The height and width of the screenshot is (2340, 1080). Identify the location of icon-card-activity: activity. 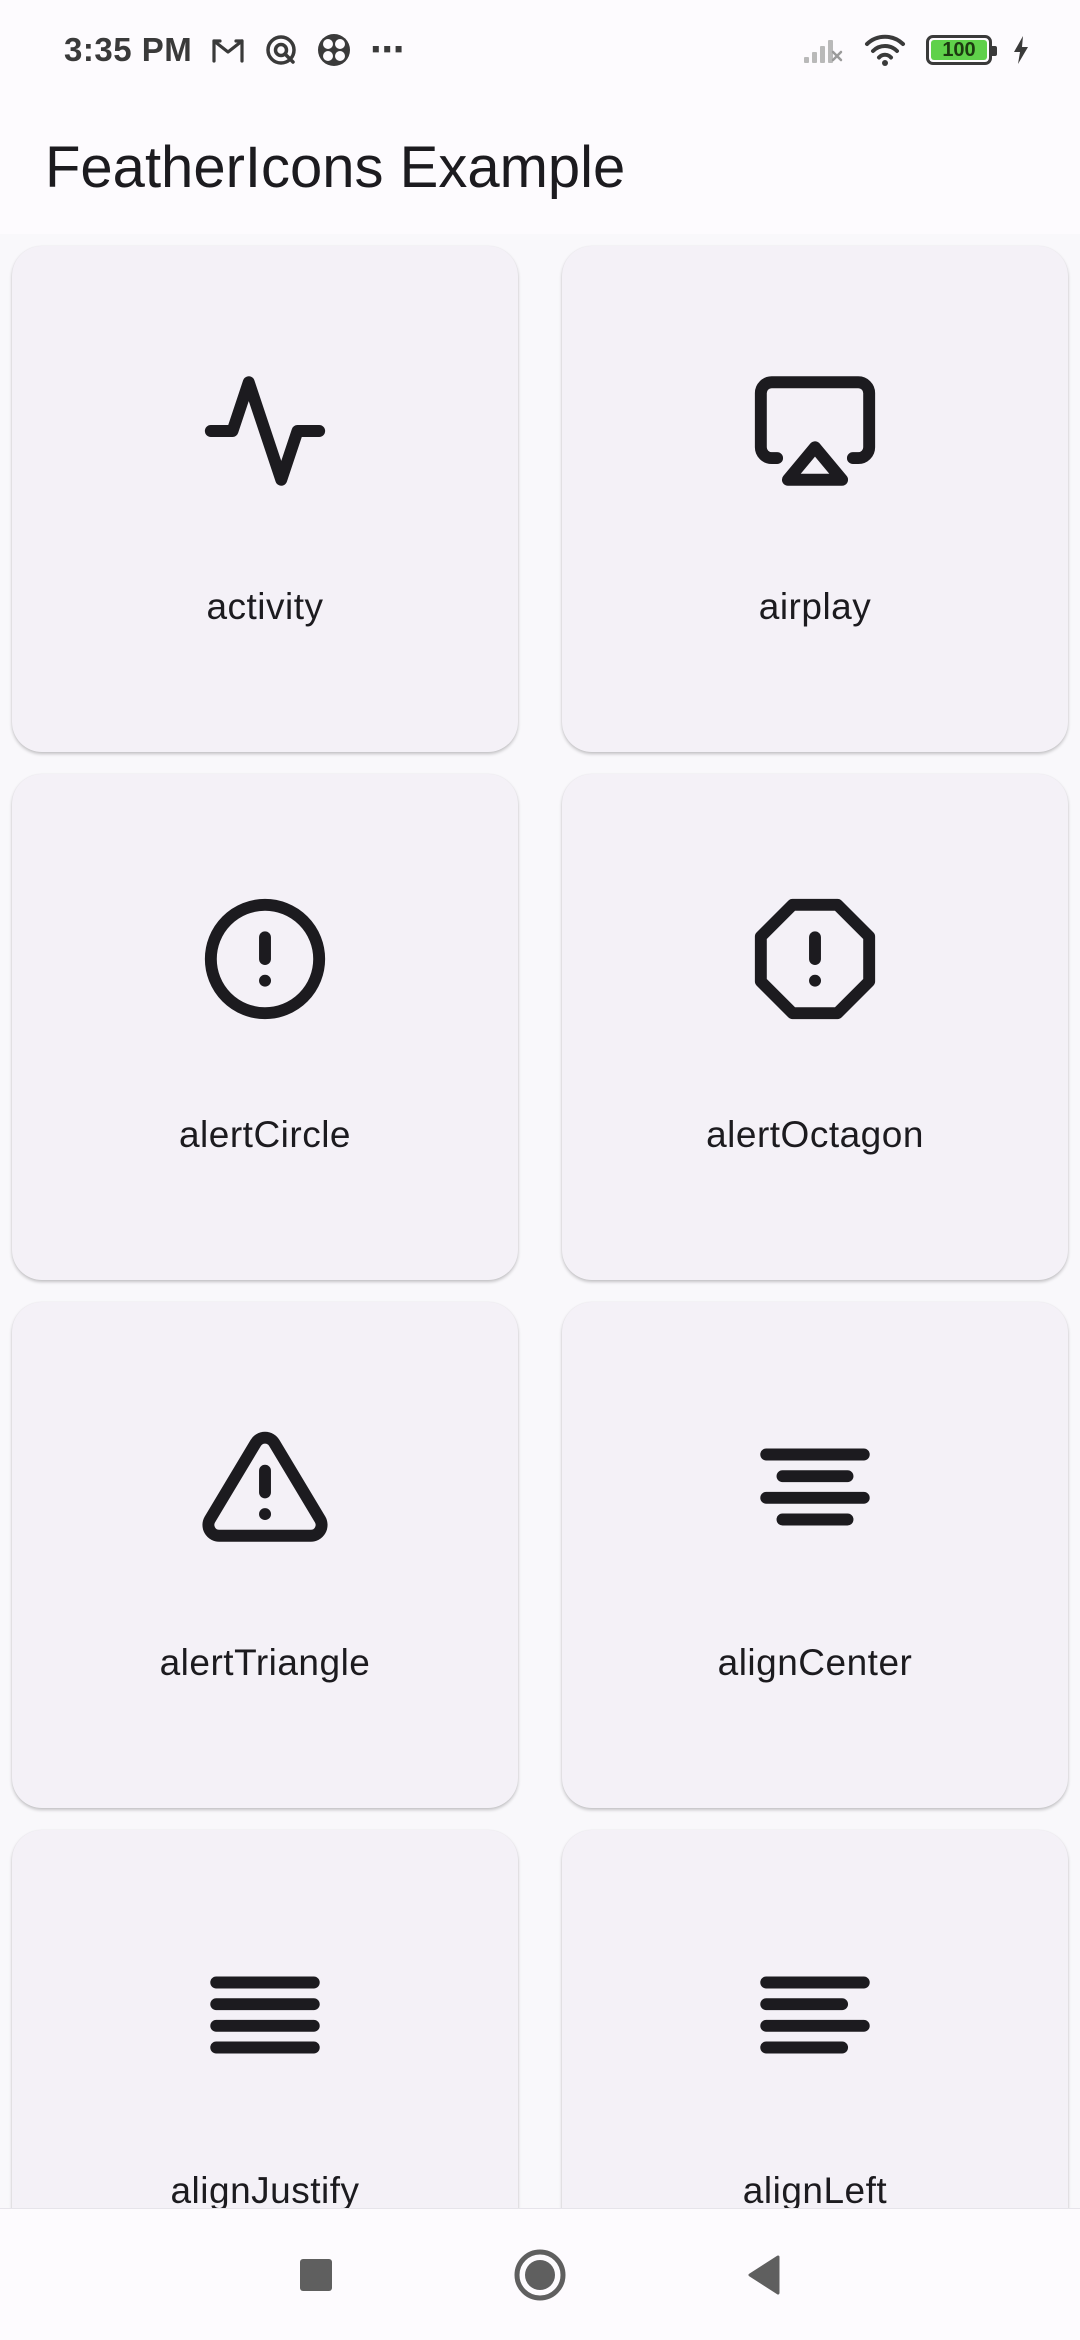
(265, 499).